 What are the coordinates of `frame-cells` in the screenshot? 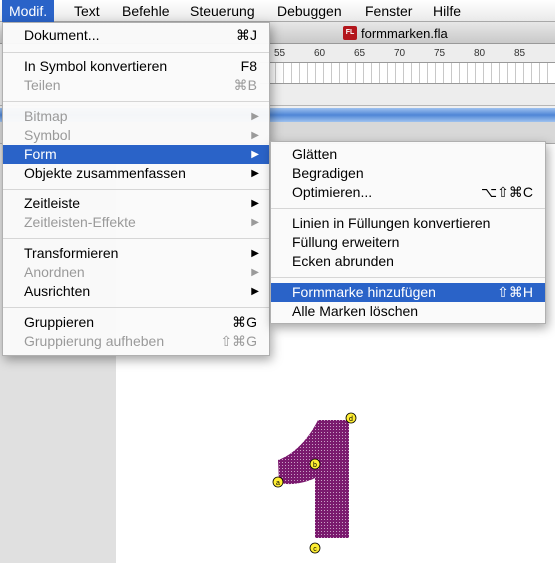 It's located at (407, 73).